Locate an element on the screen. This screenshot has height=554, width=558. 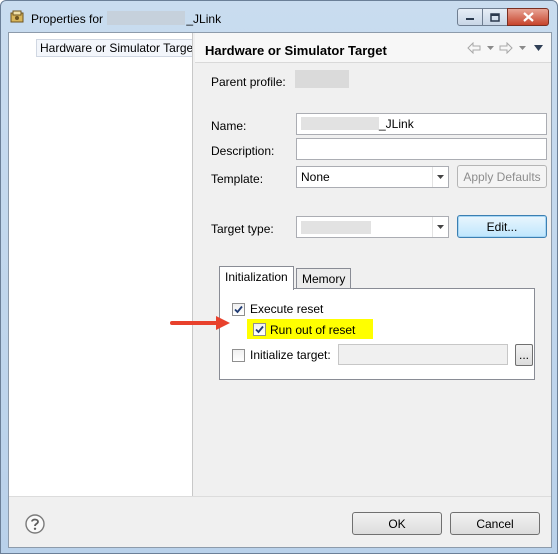
initialize-target-field is located at coordinates (423, 354).